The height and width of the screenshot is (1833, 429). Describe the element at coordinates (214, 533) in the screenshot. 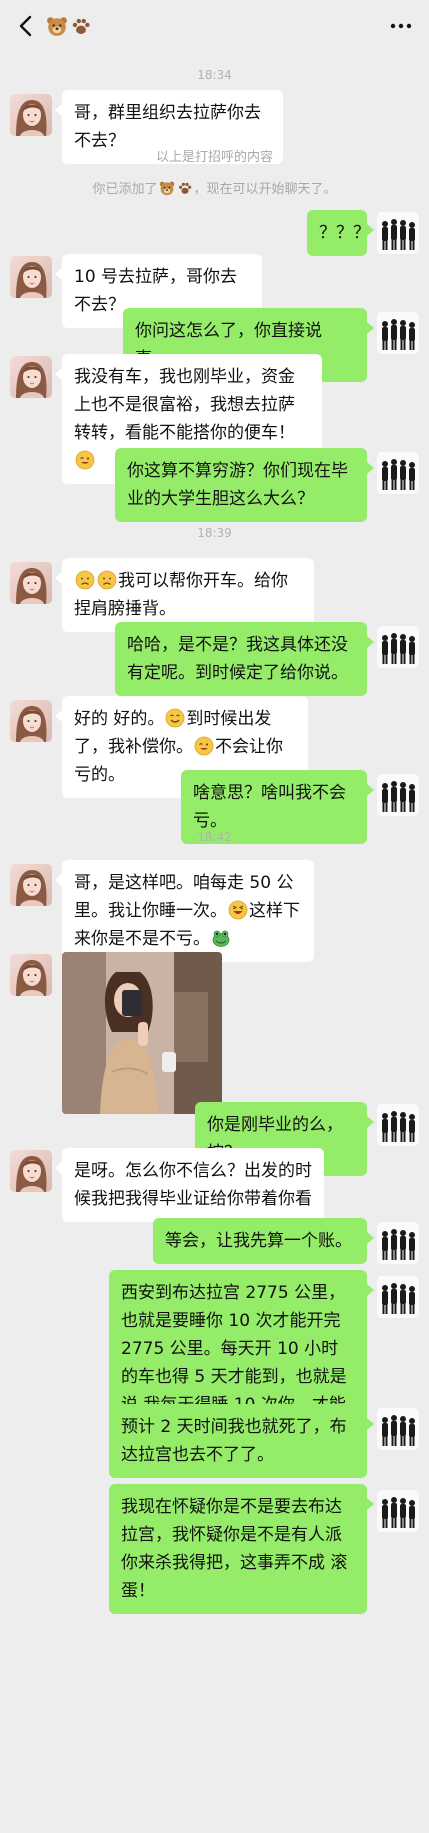

I see `timestamp: 18:39` at that location.